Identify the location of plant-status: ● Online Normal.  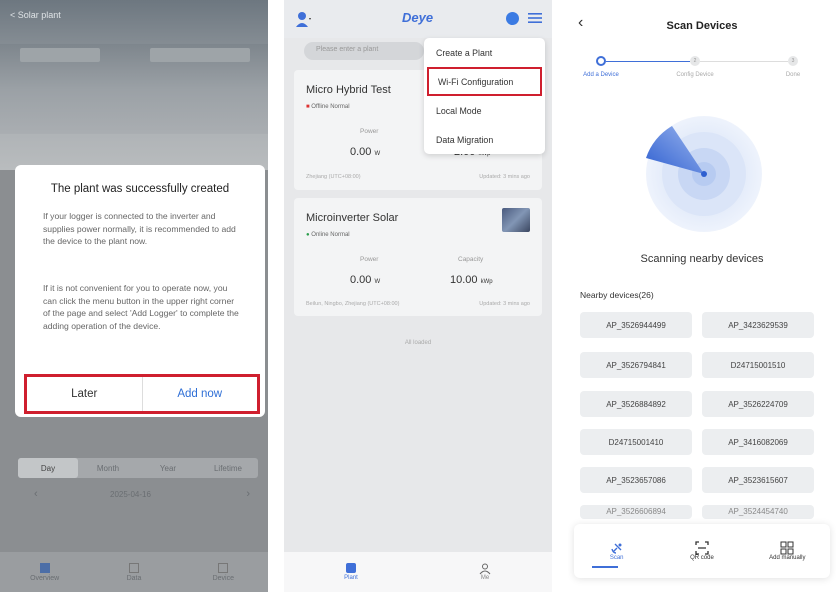
(328, 235).